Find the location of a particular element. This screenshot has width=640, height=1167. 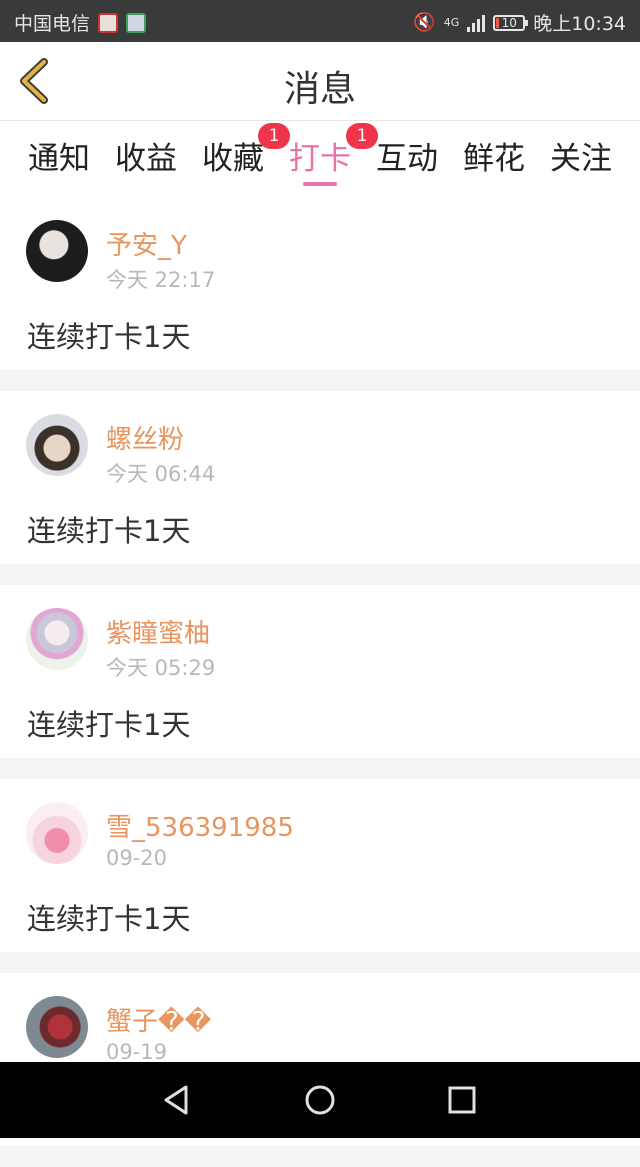

recents-square-icon is located at coordinates (462, 1100).